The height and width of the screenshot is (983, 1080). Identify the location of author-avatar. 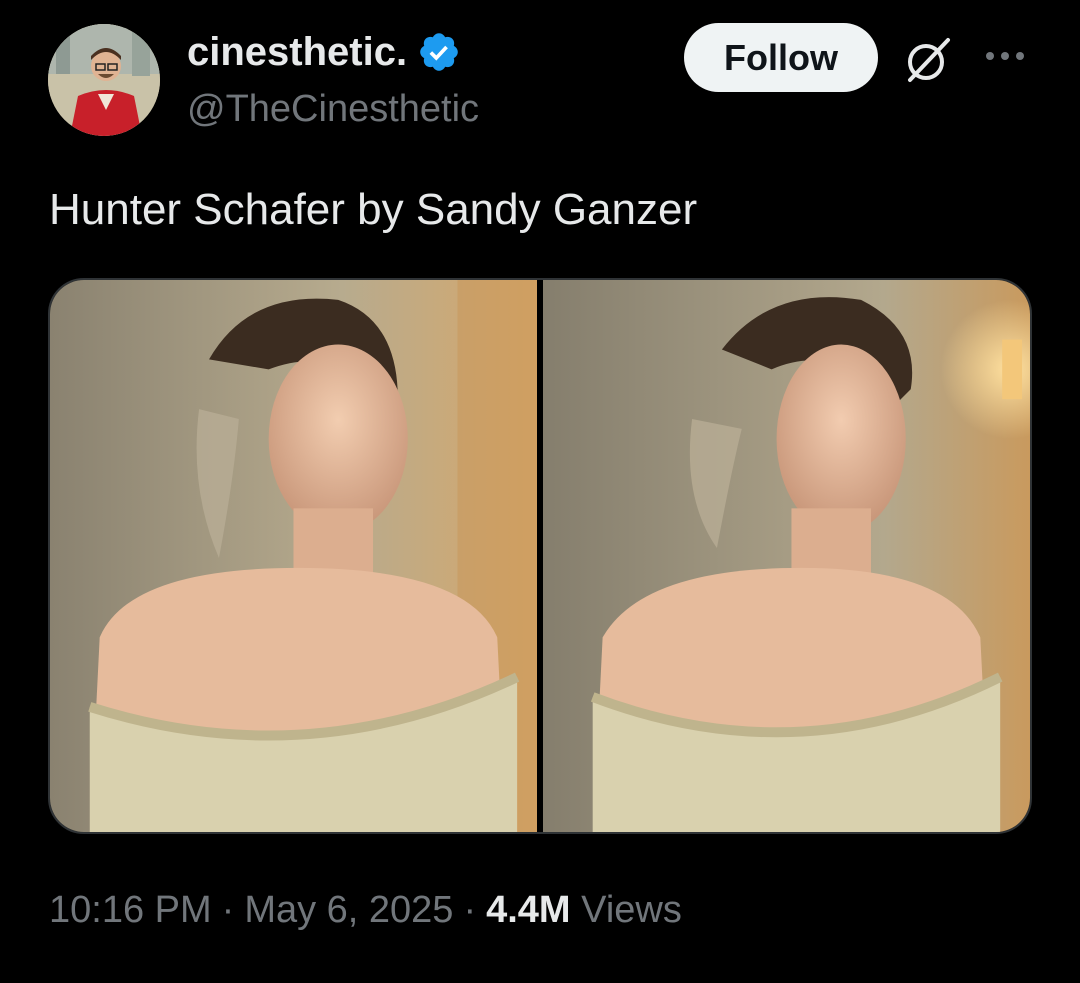
(104, 80).